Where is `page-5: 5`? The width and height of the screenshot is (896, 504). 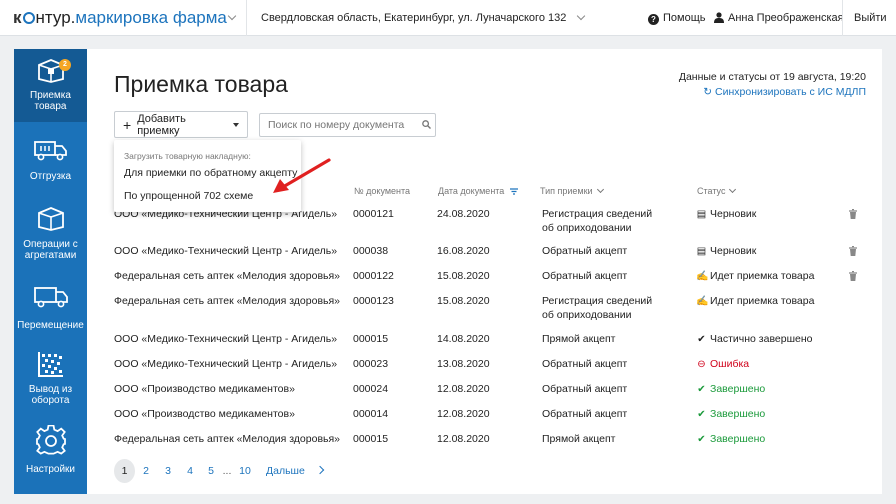
page-5: 5 is located at coordinates (211, 471).